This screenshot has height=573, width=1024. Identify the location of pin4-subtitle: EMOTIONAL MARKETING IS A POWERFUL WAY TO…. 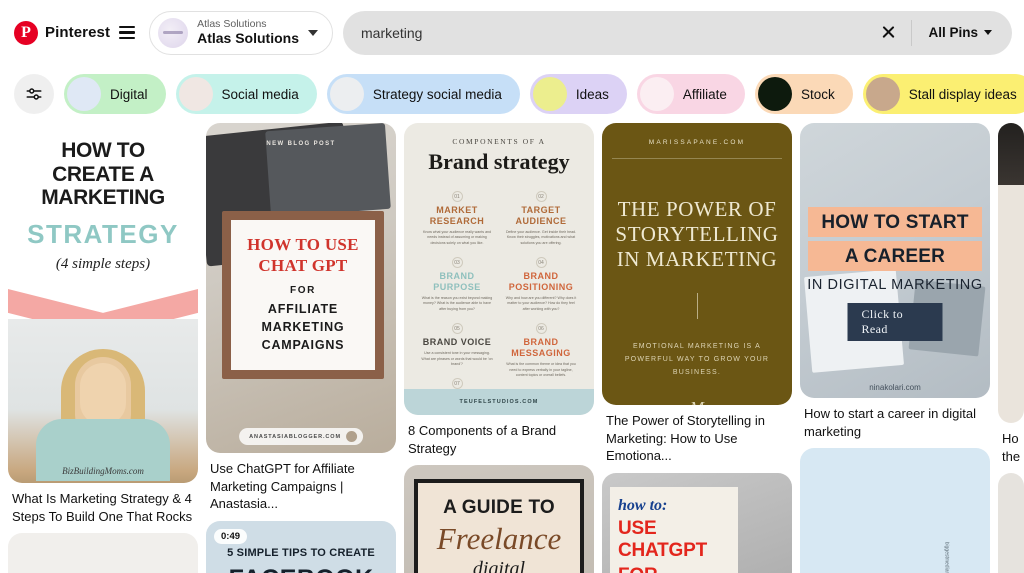
(697, 360).